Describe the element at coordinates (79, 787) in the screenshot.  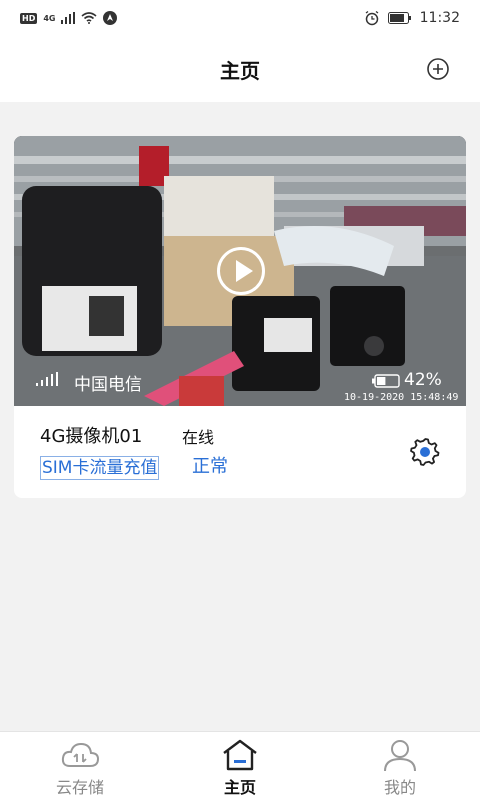
I see `nav-label-cloud-storage: 云存储` at that location.